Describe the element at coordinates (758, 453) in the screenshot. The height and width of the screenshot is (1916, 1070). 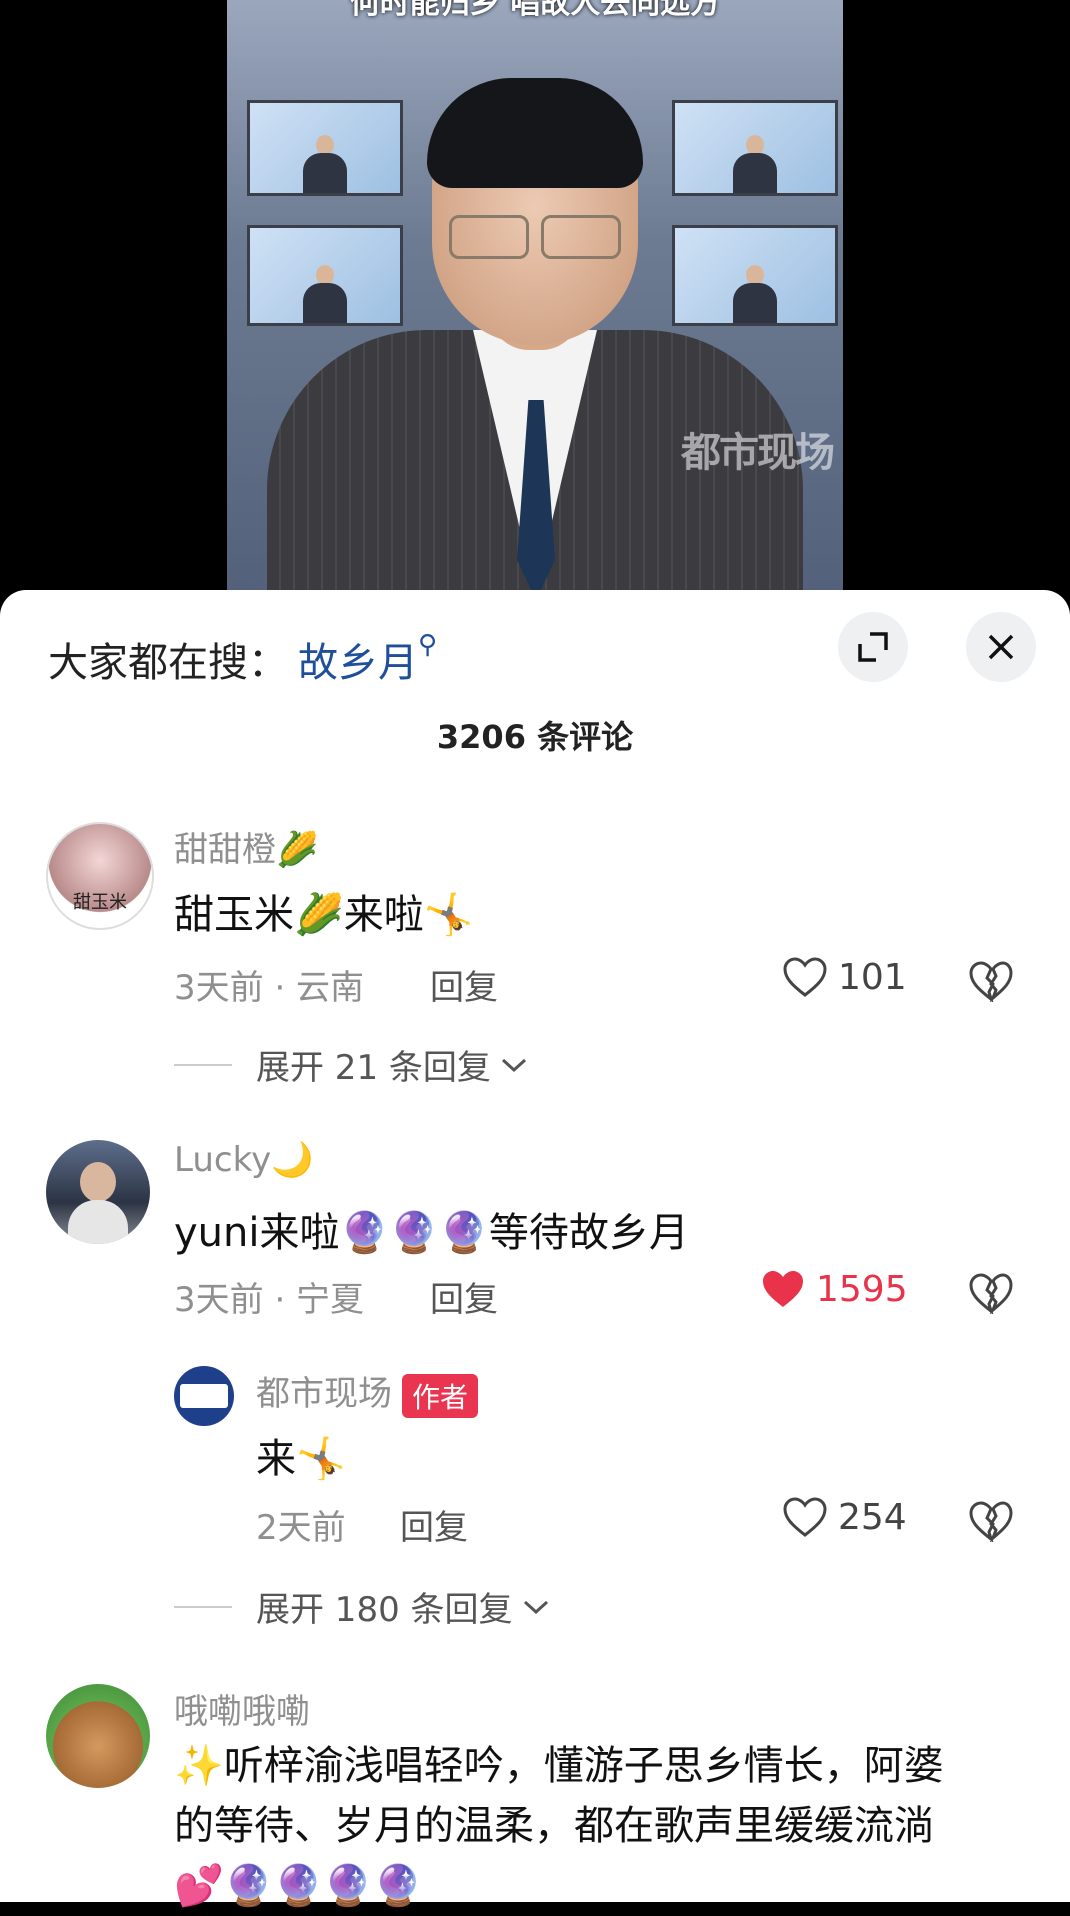
I see `channel-watermark: 都市现场` at that location.